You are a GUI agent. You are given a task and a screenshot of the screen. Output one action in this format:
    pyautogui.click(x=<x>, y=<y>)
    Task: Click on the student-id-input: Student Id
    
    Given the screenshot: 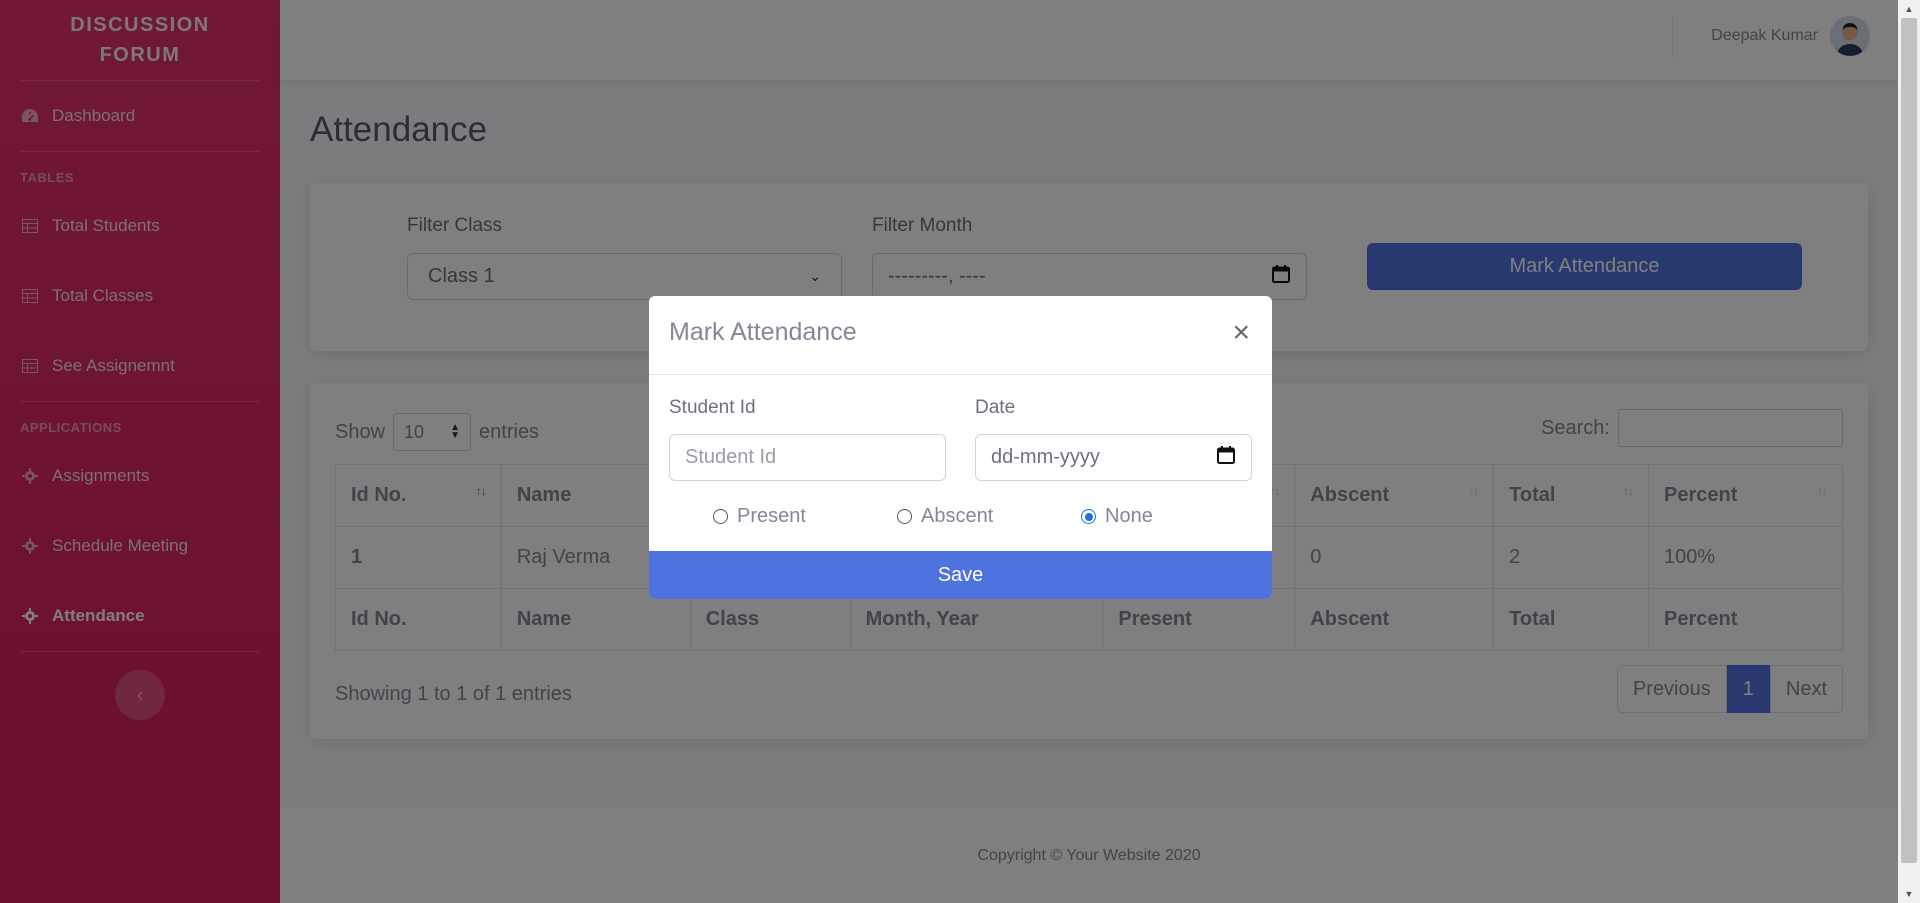 What is the action you would take?
    pyautogui.click(x=807, y=457)
    